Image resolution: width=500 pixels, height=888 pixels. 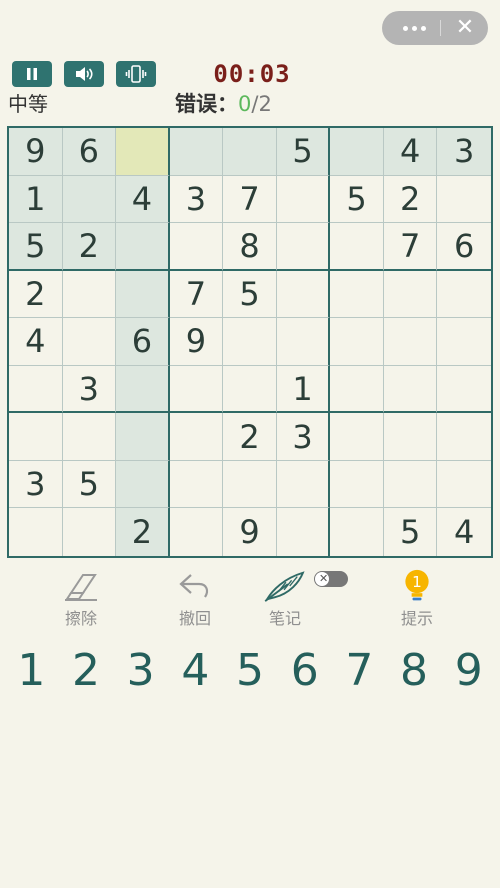 What do you see at coordinates (359, 671) in the screenshot?
I see `numpad-key-7: 7` at bounding box center [359, 671].